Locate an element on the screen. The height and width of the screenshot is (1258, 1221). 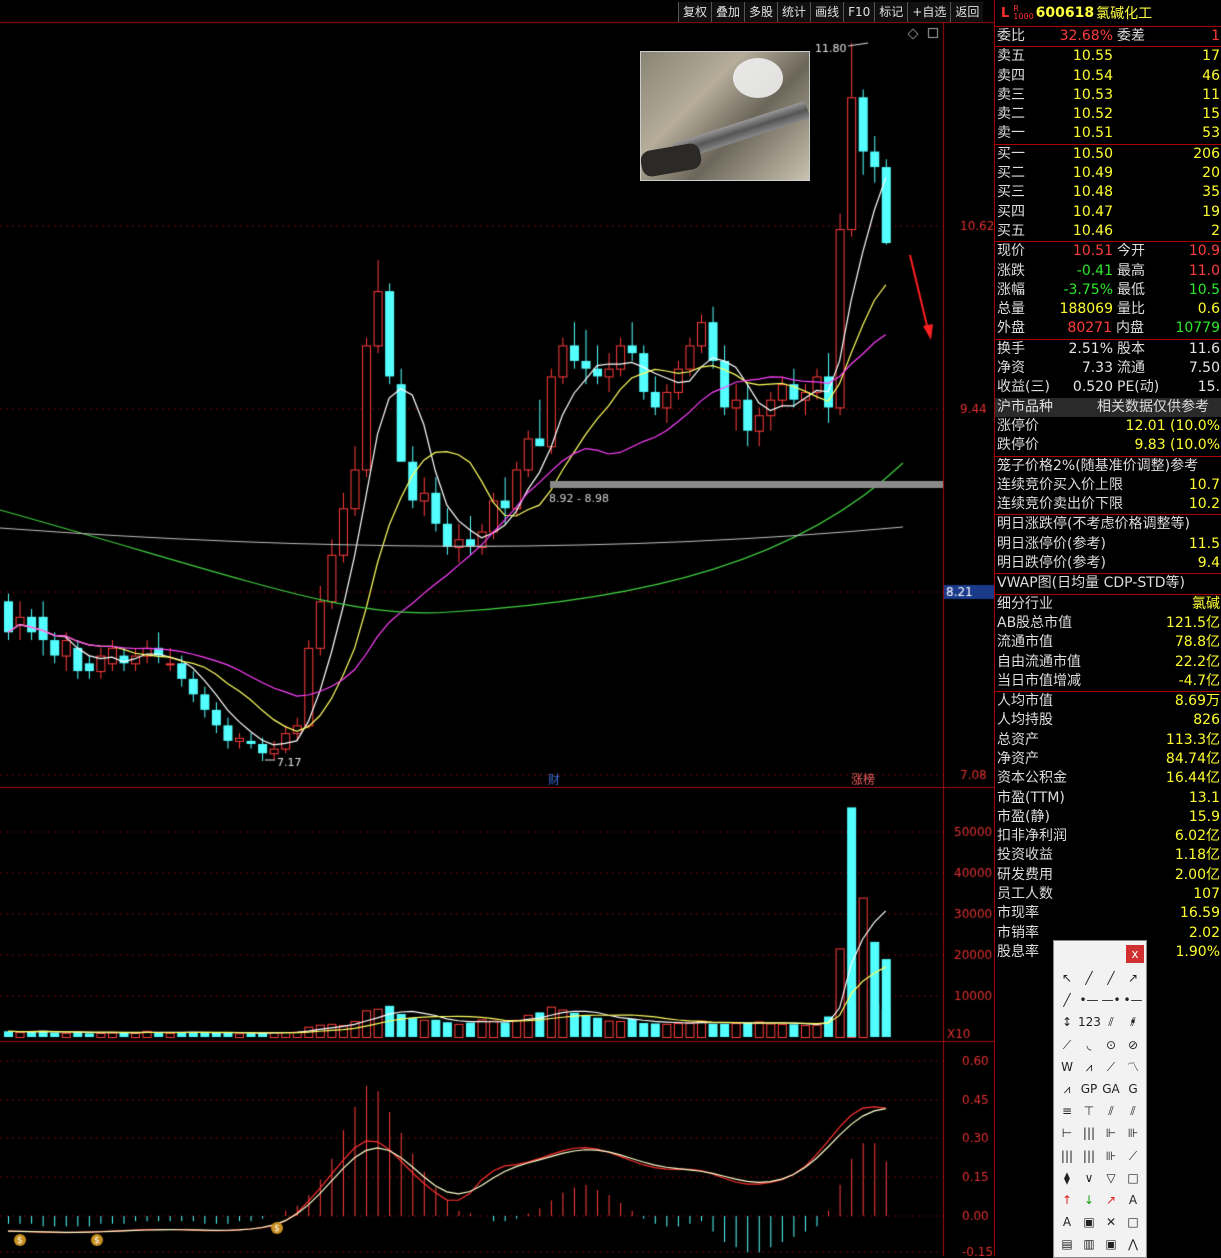
draw-tool-icon: ▽ is located at coordinates (1111, 1178).